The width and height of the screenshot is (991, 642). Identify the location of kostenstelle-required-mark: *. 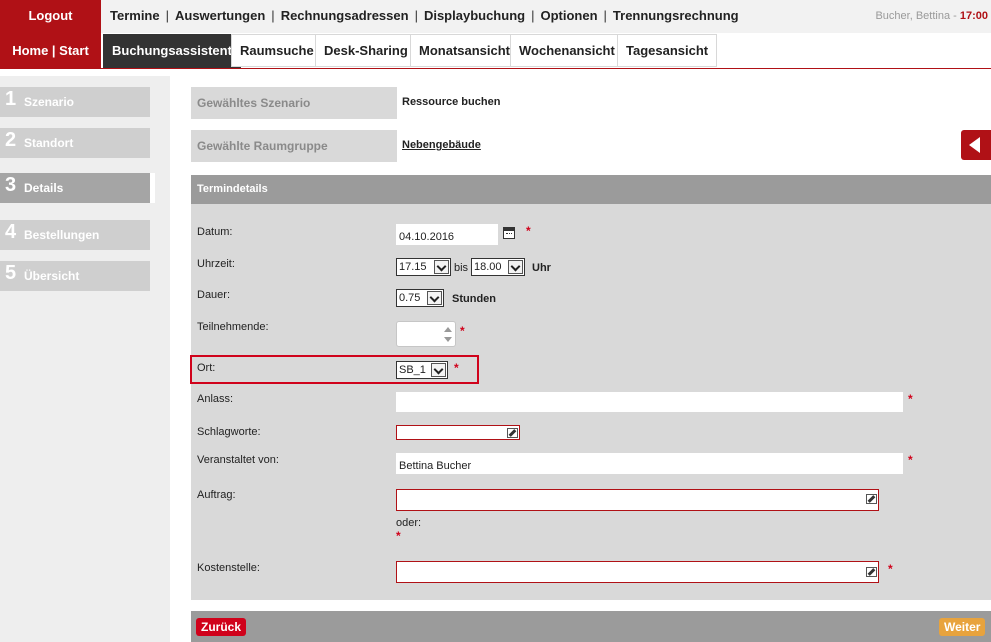
(890, 569).